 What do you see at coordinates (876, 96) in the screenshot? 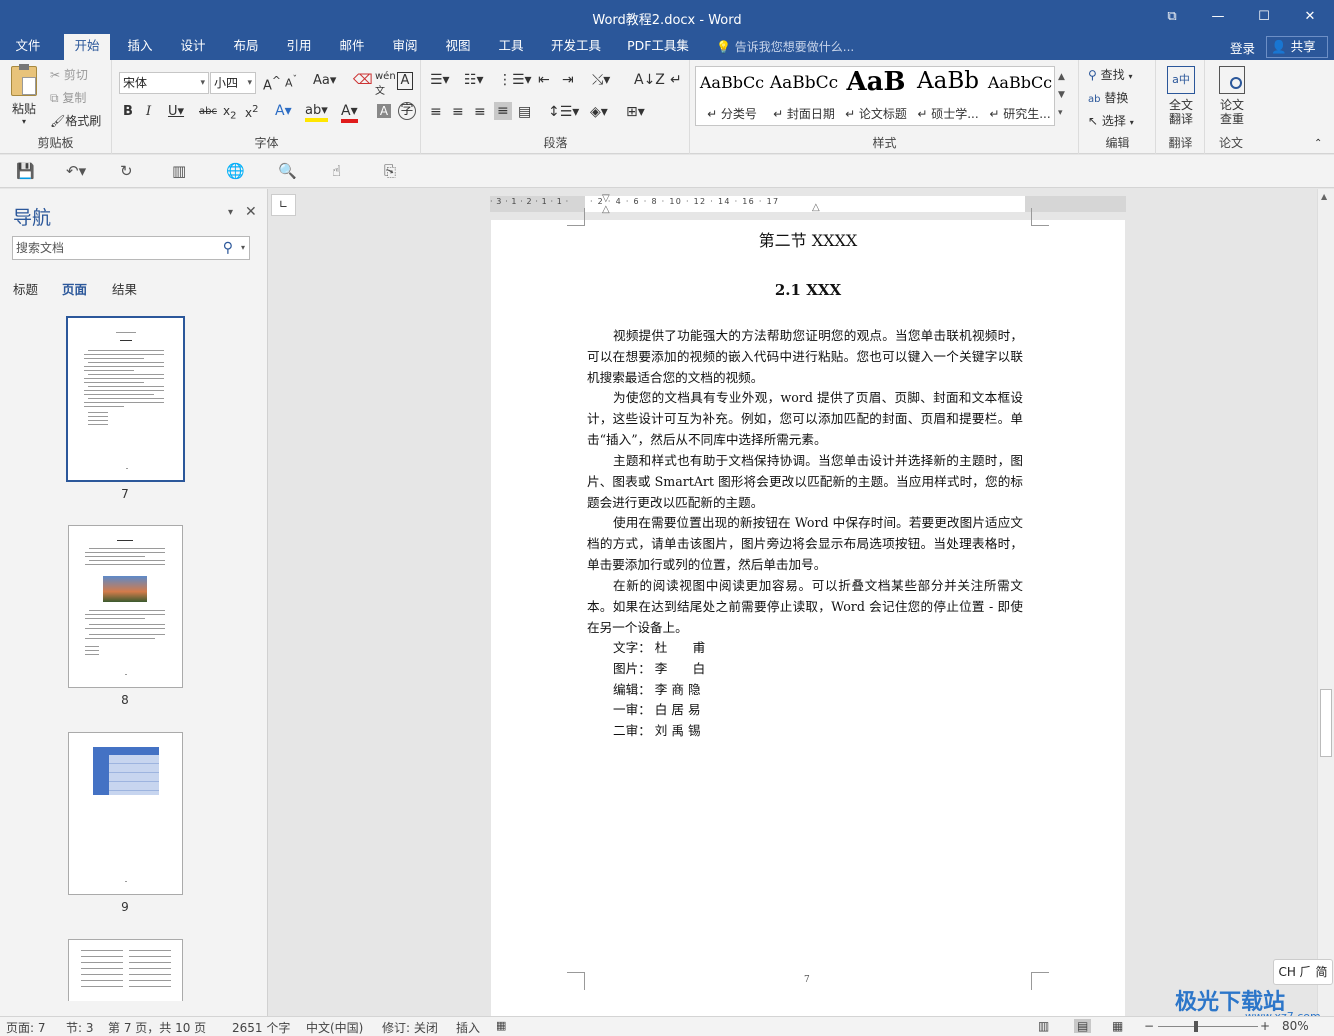
I see `style-item: AaB ↵ 论文标题` at bounding box center [876, 96].